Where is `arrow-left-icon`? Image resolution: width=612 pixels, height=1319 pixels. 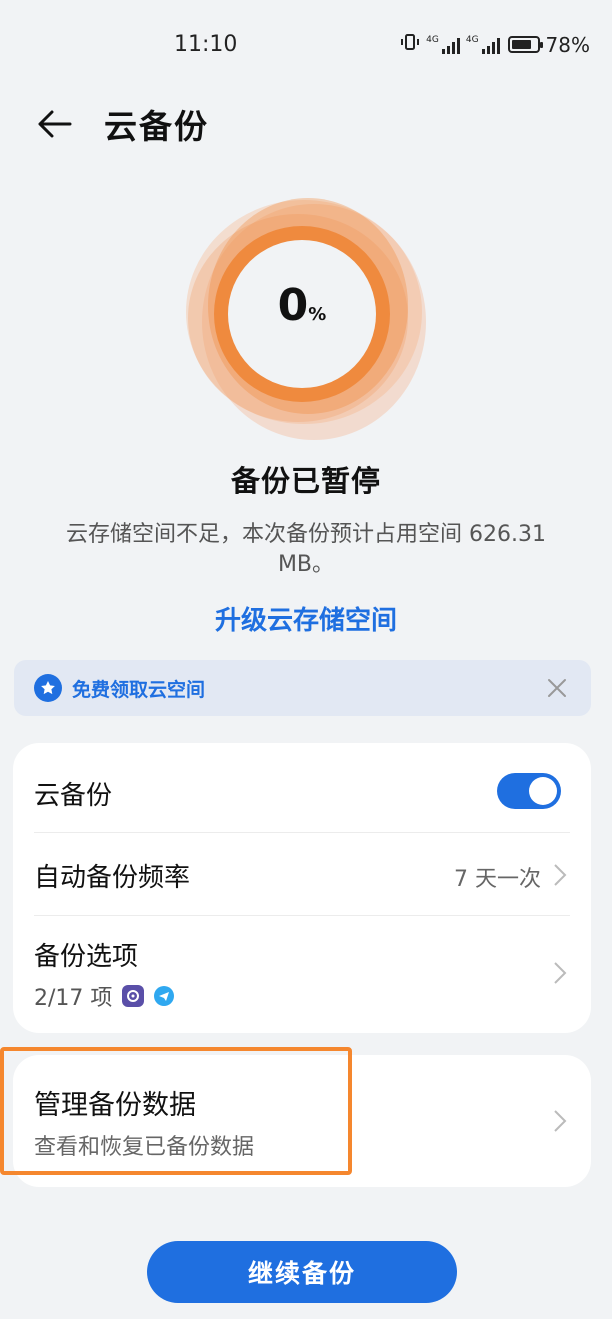
arrow-left-icon is located at coordinates (55, 124).